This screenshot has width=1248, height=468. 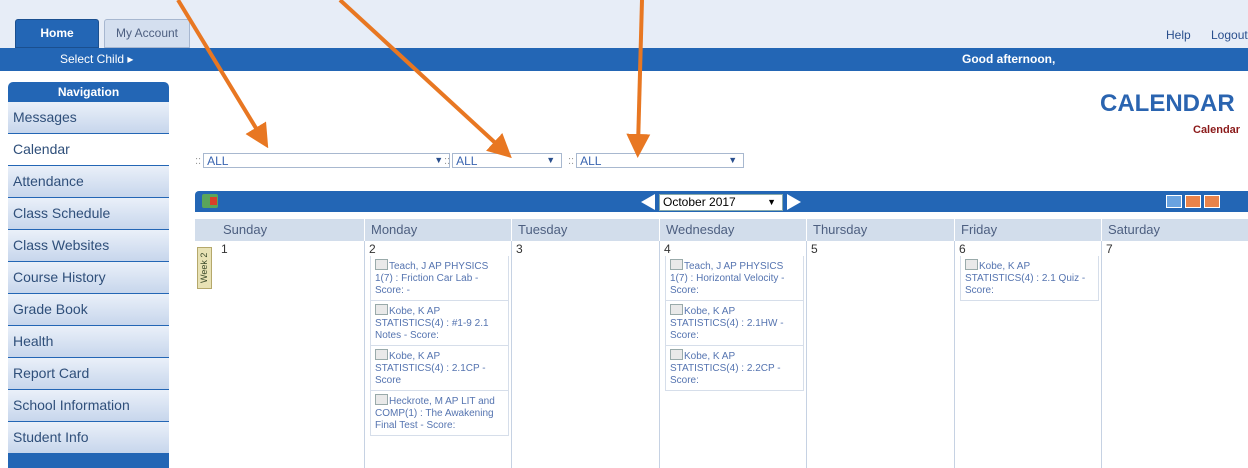 What do you see at coordinates (96, 59) in the screenshot?
I see `select-child-button: Select Child ▸` at bounding box center [96, 59].